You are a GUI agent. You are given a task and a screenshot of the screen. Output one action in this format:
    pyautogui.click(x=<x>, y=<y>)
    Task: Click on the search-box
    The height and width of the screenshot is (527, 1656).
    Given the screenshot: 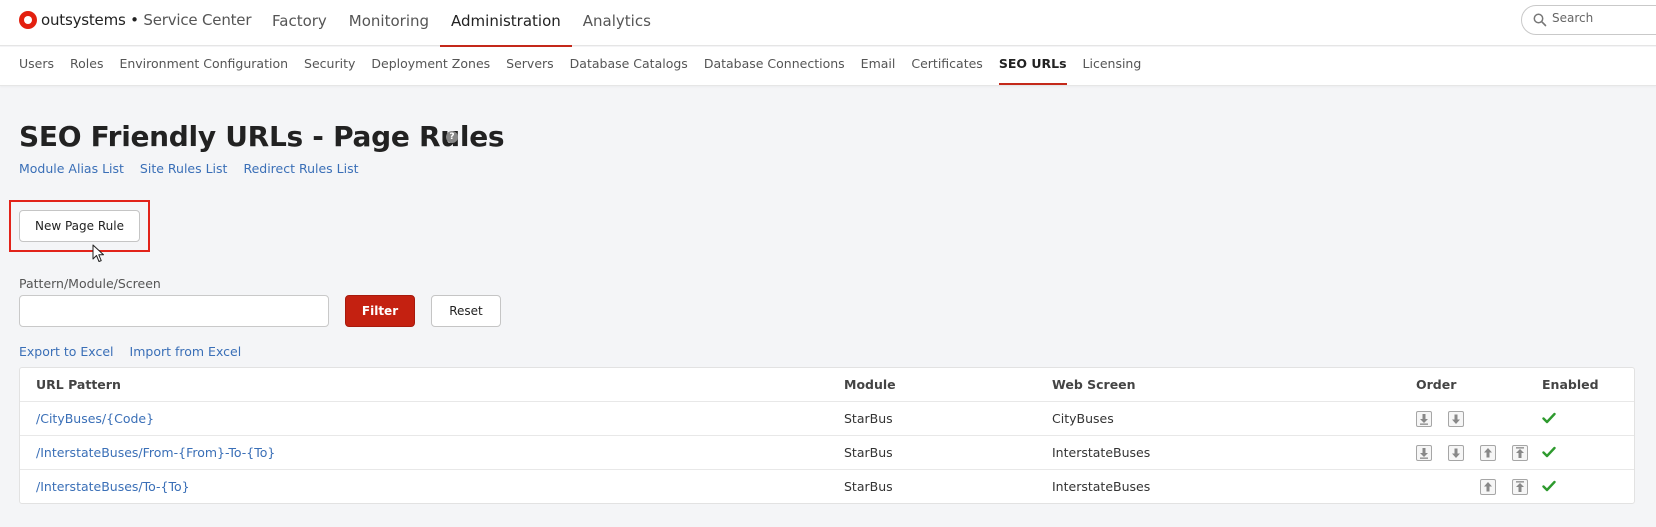 What is the action you would take?
    pyautogui.click(x=1588, y=20)
    